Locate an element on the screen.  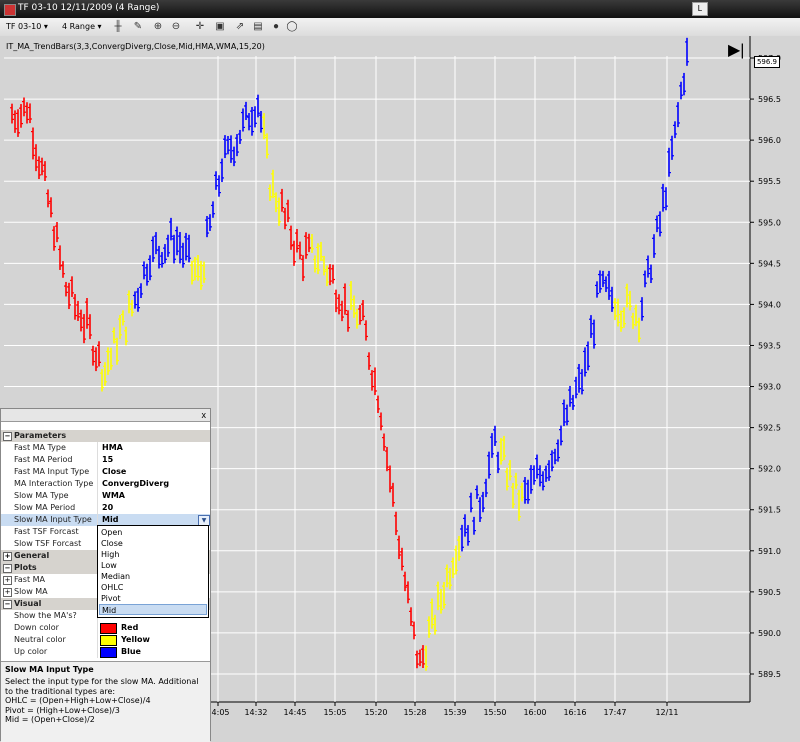
y-tick-label: 589.5 is located at coordinates (769, 674).